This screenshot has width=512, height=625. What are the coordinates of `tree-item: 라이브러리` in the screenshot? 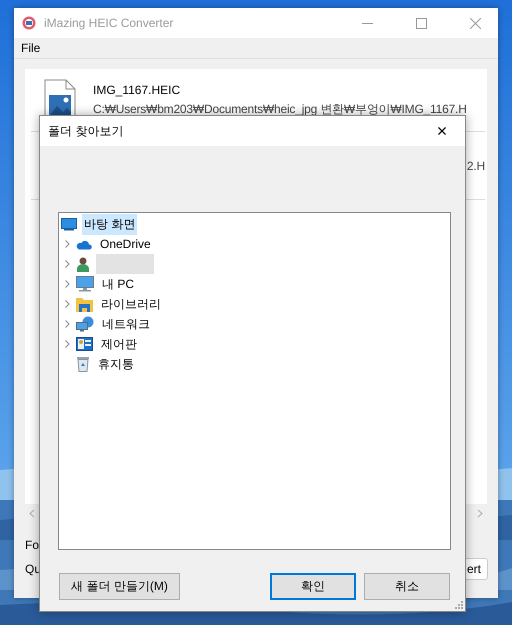 It's located at (131, 304).